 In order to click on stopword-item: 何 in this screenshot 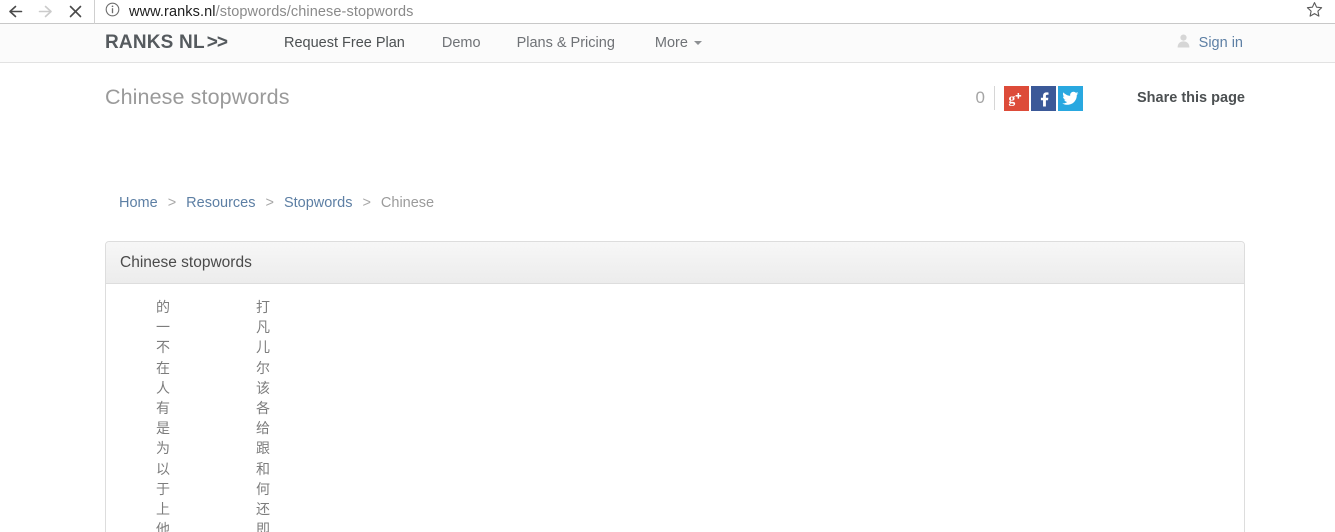, I will do `click(263, 489)`.